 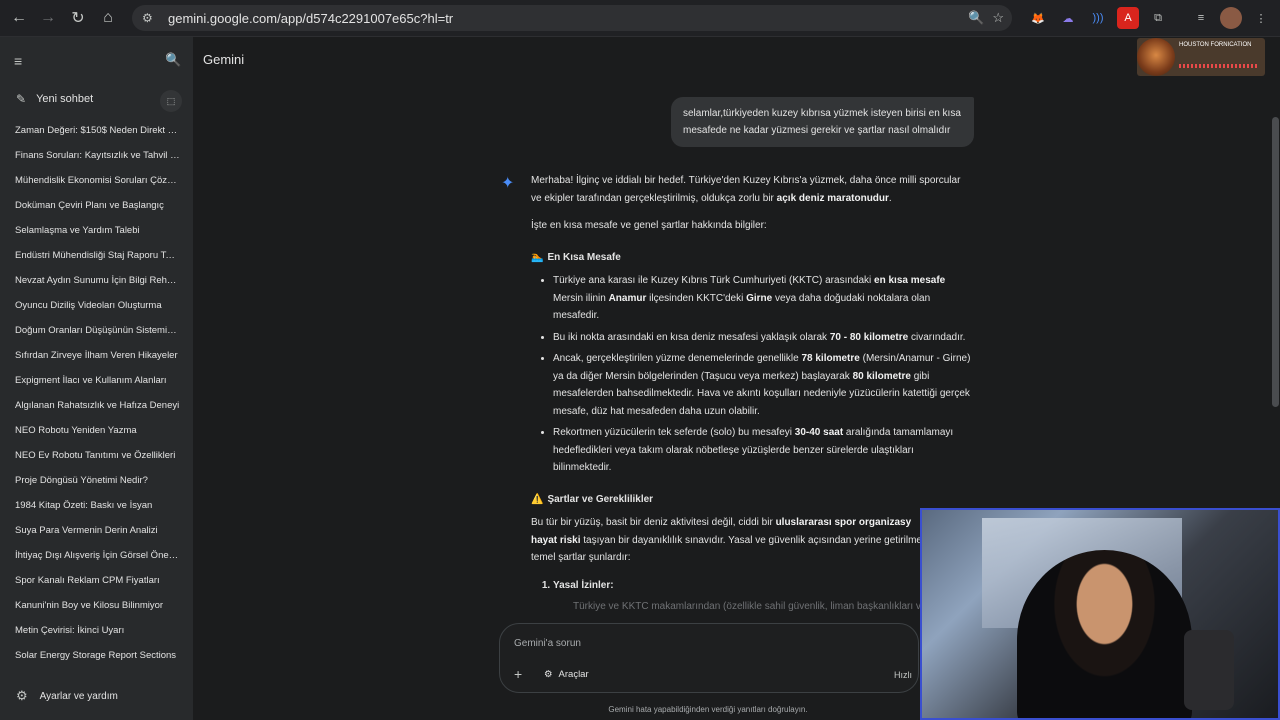 What do you see at coordinates (78, 18) in the screenshot?
I see `reload-icon: ↻` at bounding box center [78, 18].